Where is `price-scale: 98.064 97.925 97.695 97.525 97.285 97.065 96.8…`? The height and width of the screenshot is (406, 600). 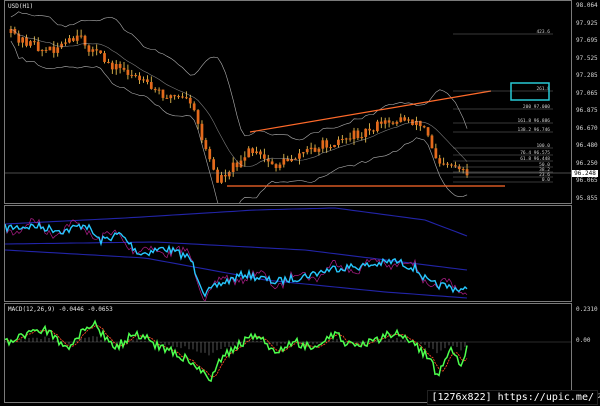
price-scale: 98.064 97.925 97.695 97.525 97.285 97.065 96.8… is located at coordinates (586, 102).